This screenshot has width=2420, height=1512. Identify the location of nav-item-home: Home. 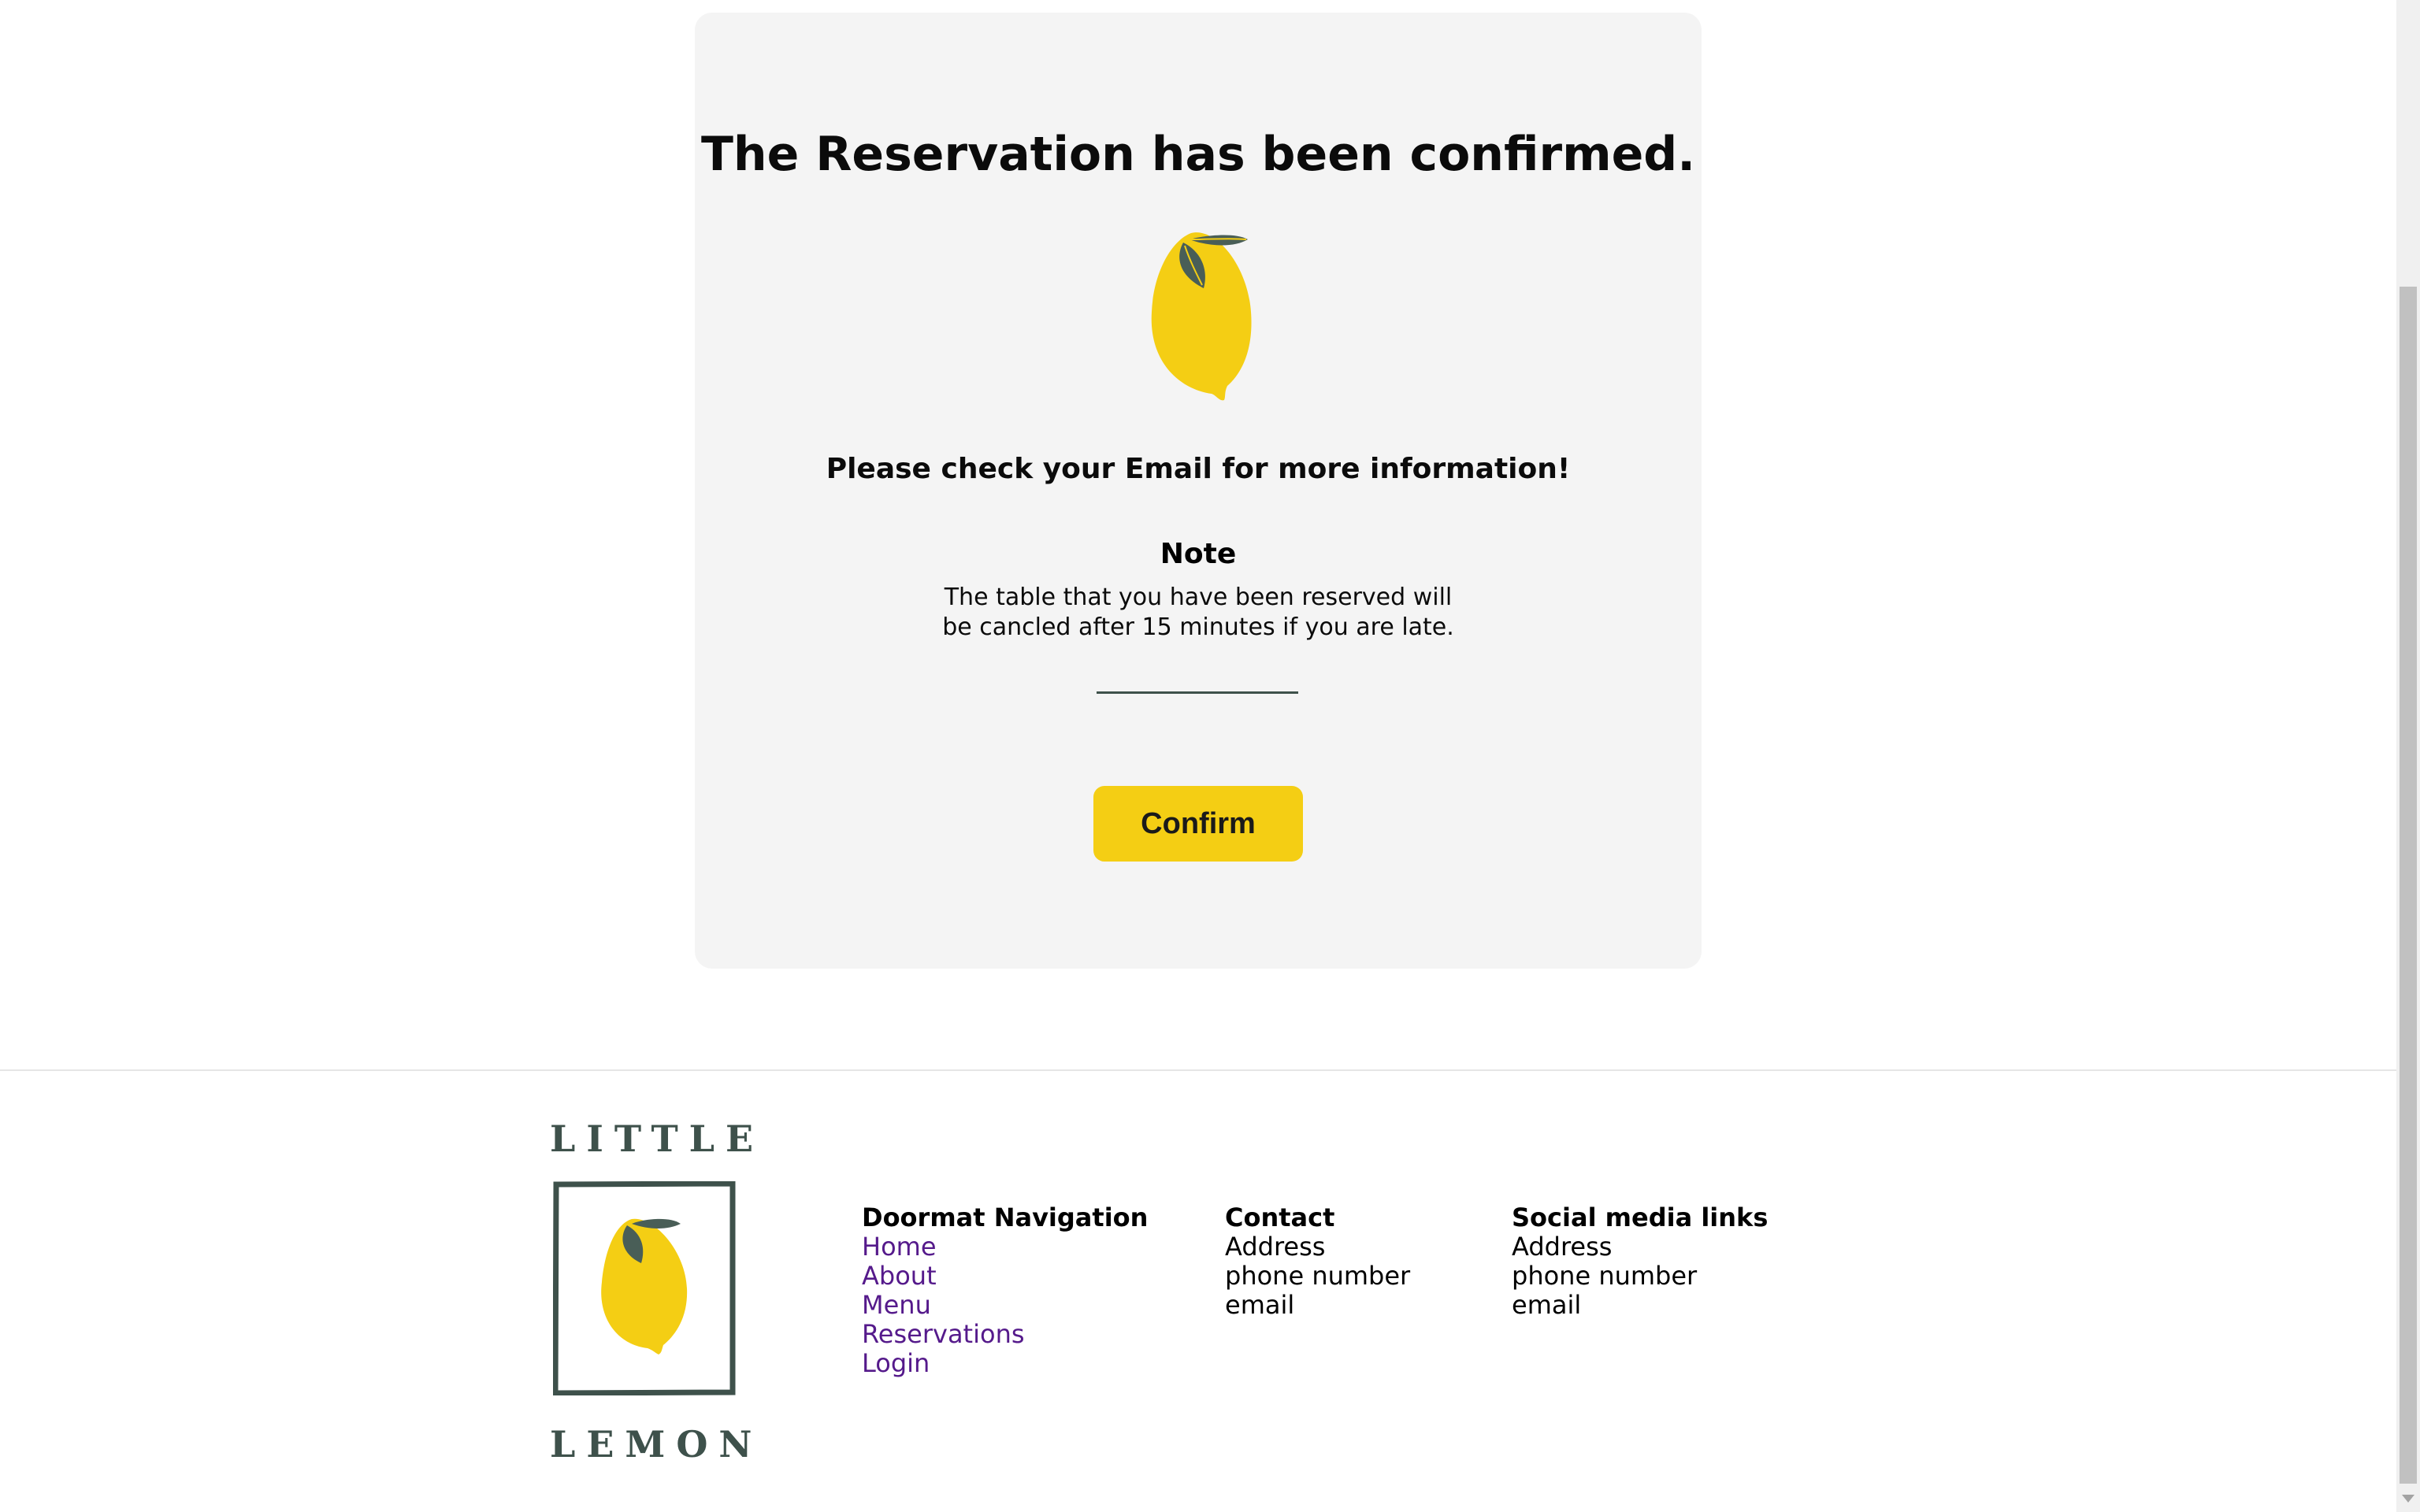
(1005, 1247).